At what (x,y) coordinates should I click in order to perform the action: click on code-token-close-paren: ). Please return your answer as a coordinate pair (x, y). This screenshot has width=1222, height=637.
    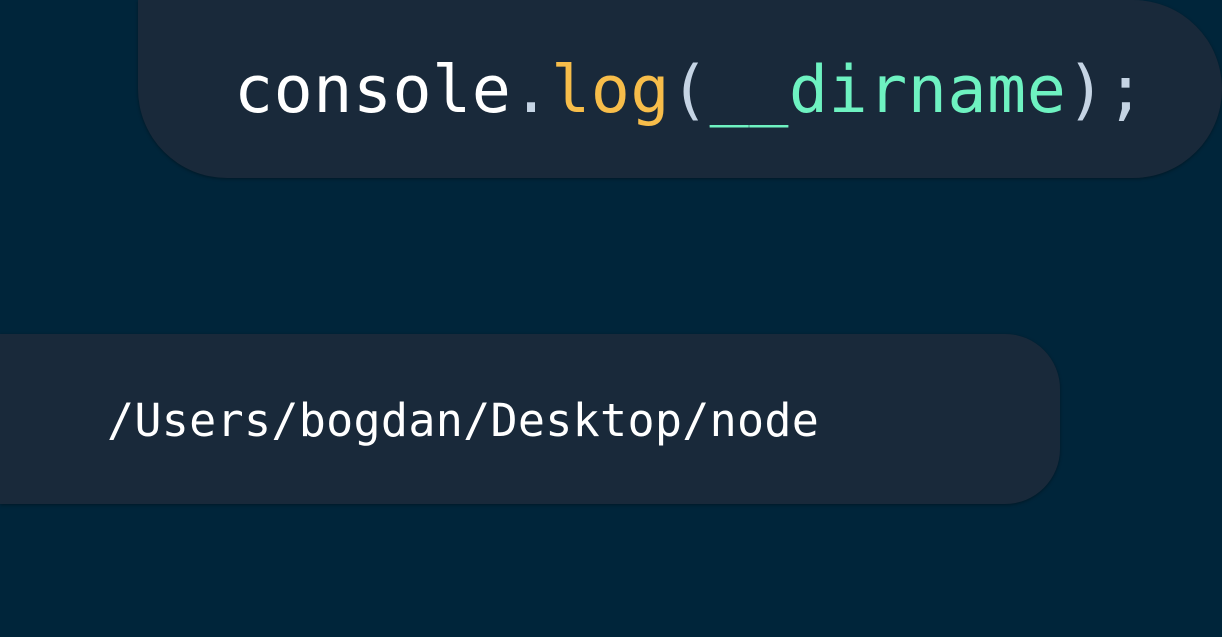
    Looking at the image, I should click on (1086, 90).